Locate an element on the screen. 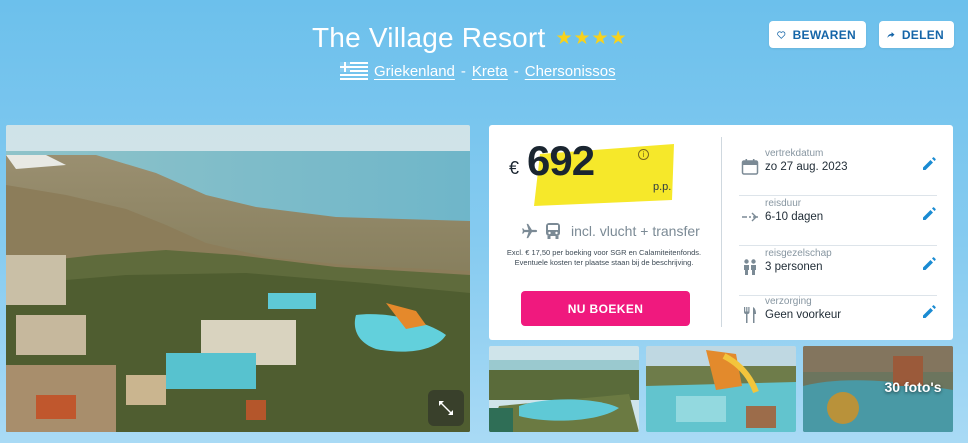 This screenshot has width=968, height=443. detail-label: reisduur is located at coordinates (783, 203).